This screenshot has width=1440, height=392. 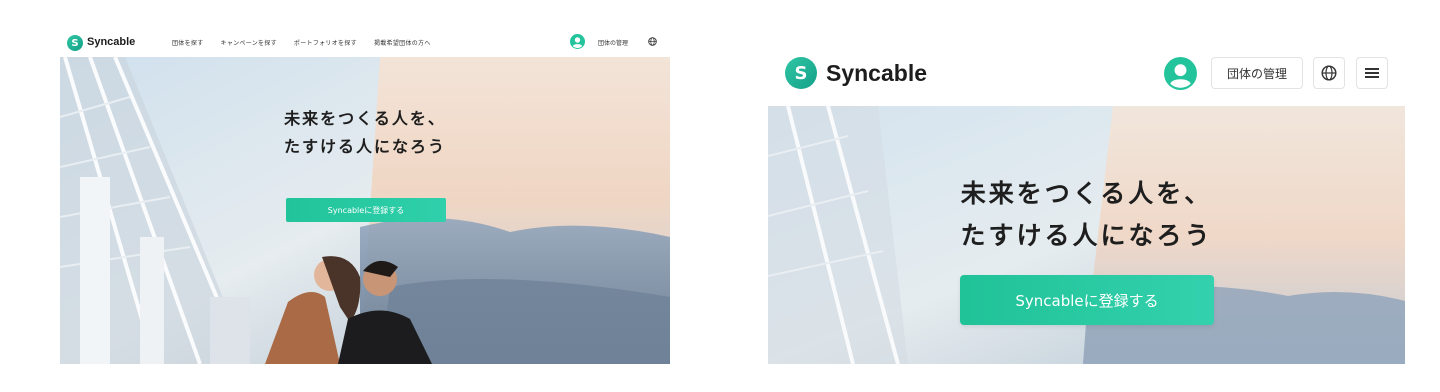 What do you see at coordinates (1086, 73) in the screenshot?
I see `mobile-header: S Syncable 団体の管理` at bounding box center [1086, 73].